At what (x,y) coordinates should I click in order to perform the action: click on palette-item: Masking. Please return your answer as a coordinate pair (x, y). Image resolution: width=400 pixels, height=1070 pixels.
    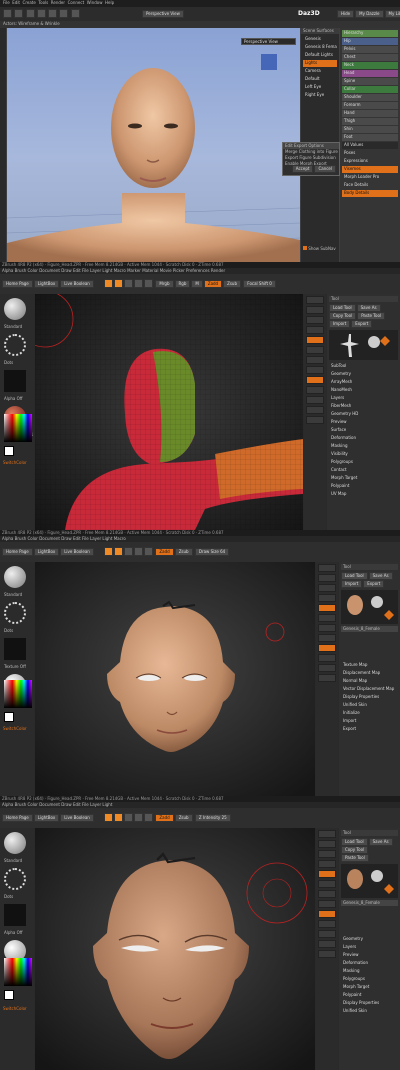
    Looking at the image, I should click on (363, 446).